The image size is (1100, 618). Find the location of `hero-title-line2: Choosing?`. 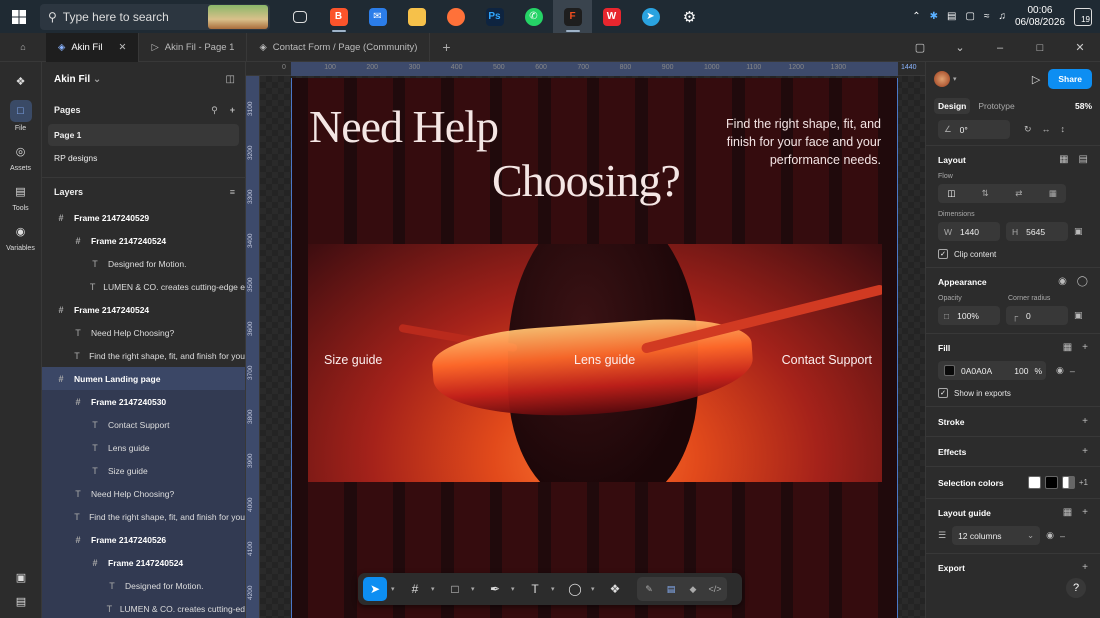

hero-title-line2: Choosing? is located at coordinates (586, 180).